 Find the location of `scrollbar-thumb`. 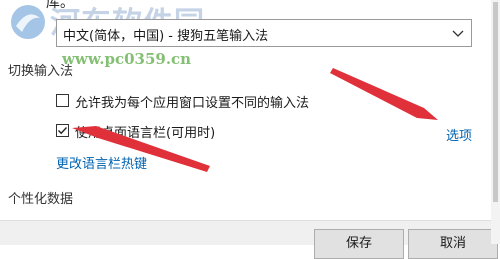

scrollbar-thumb is located at coordinates (495, 102).